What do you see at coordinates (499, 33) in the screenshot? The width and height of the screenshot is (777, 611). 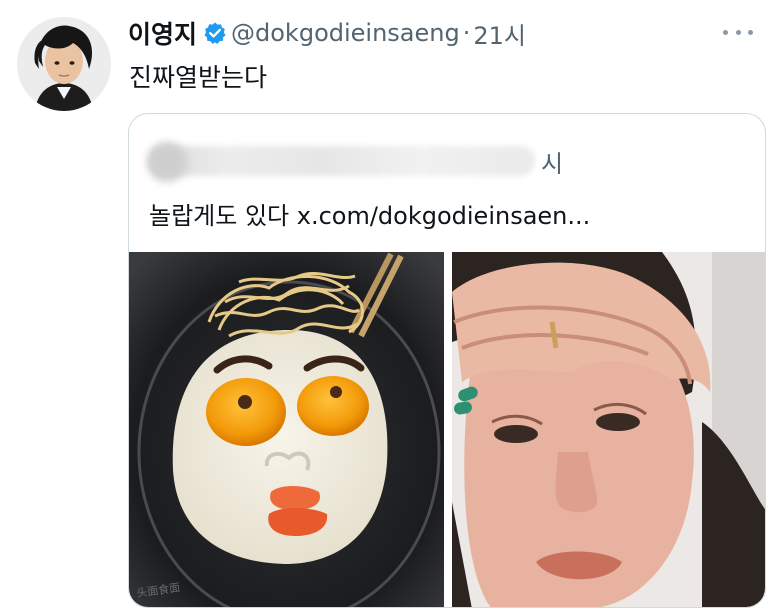 I see `timestamp: 21시` at bounding box center [499, 33].